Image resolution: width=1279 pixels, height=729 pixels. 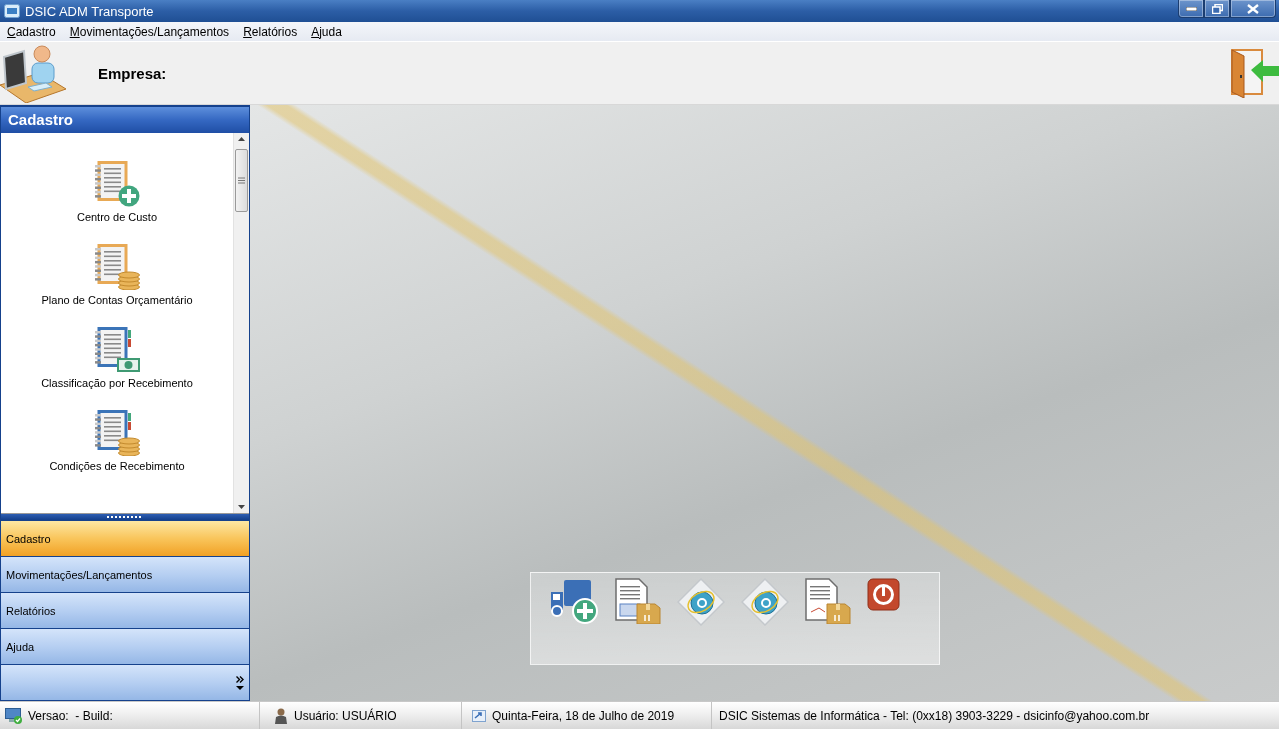 I want to click on splitter-bar, so click(x=125, y=517).